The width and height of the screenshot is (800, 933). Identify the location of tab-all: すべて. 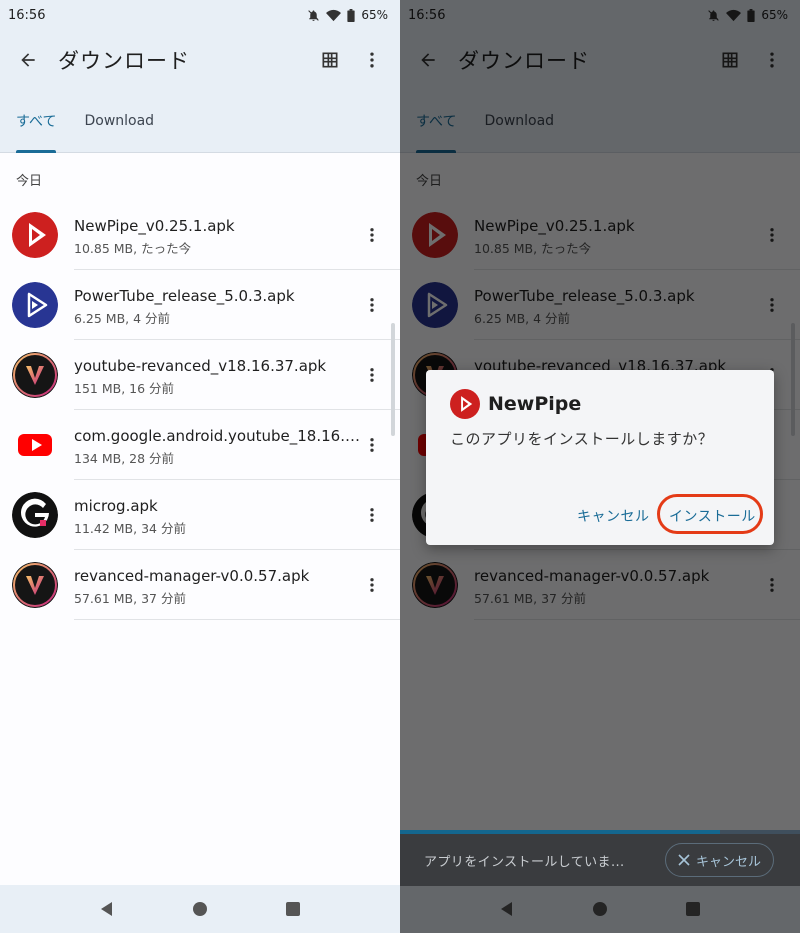
(36, 121).